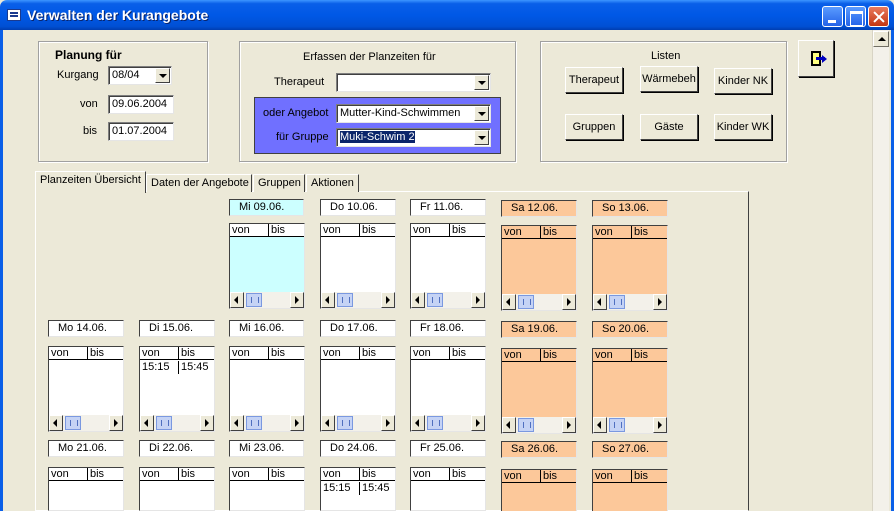 This screenshot has width=894, height=511. What do you see at coordinates (199, 183) in the screenshot?
I see `tab-daten-der-angebote: Daten der Angebote` at bounding box center [199, 183].